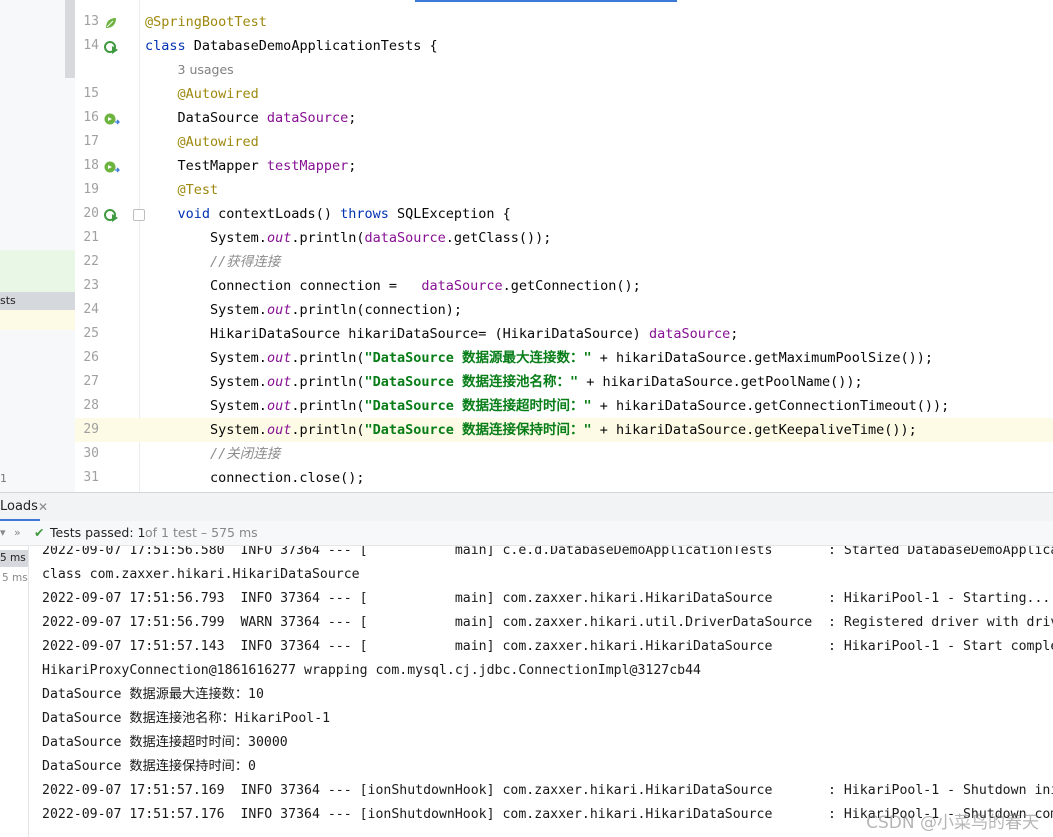  I want to click on code-token: //关闭连接, so click(245, 454).